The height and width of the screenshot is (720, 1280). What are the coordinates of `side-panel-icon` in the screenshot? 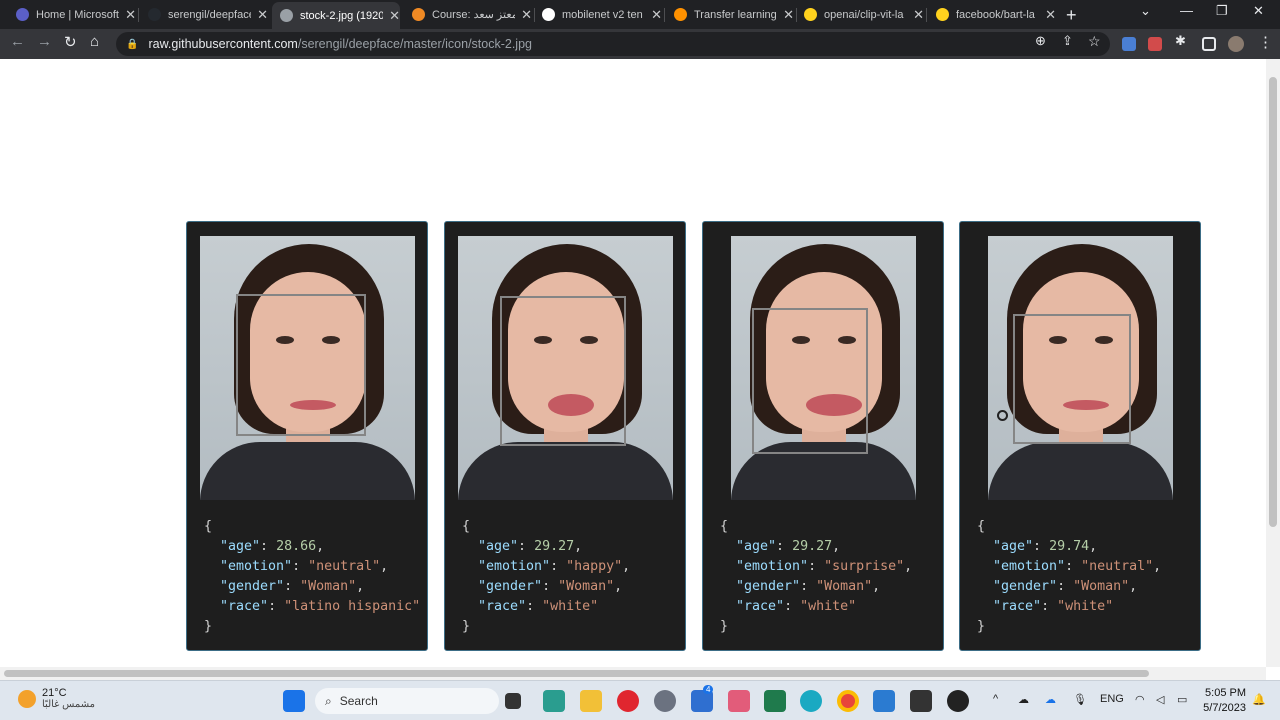 It's located at (1209, 44).